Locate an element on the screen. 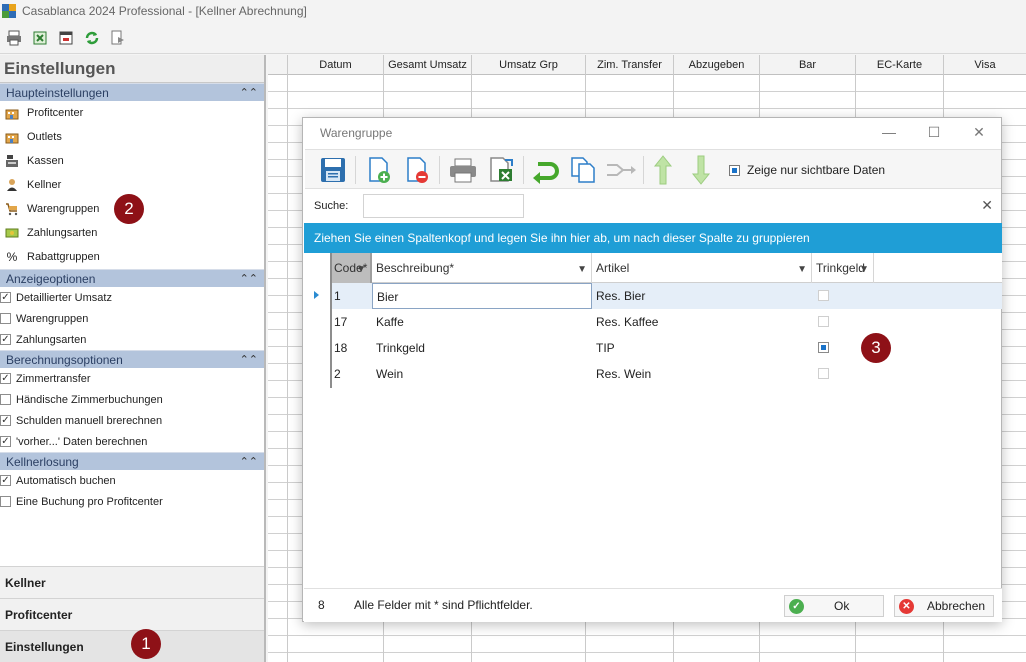 Image resolution: width=1026 pixels, height=662 pixels. table-row: 17 Kaffe Res. Kaffee is located at coordinates (666, 322).